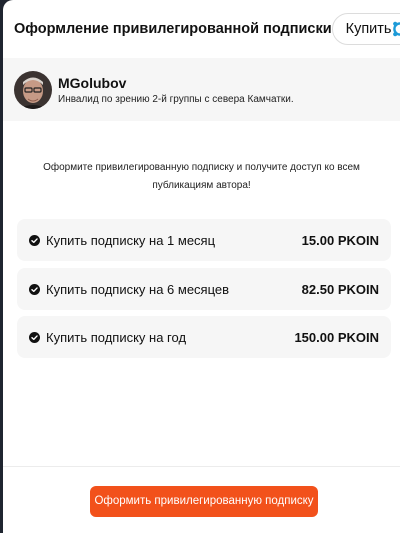  I want to click on plan-label: Купить подписку на год, so click(116, 337).